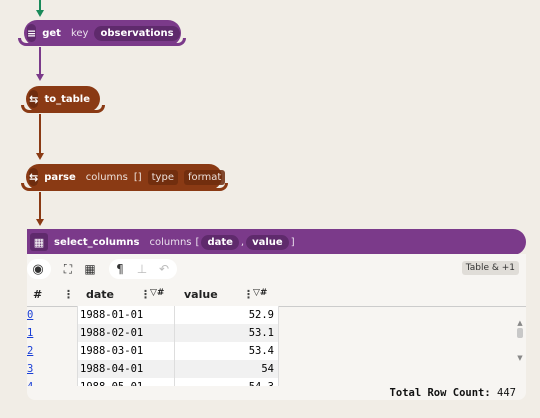 This screenshot has width=540, height=418. What do you see at coordinates (126, 369) in the screenshot?
I see `cell-date: 1988-04-01` at bounding box center [126, 369].